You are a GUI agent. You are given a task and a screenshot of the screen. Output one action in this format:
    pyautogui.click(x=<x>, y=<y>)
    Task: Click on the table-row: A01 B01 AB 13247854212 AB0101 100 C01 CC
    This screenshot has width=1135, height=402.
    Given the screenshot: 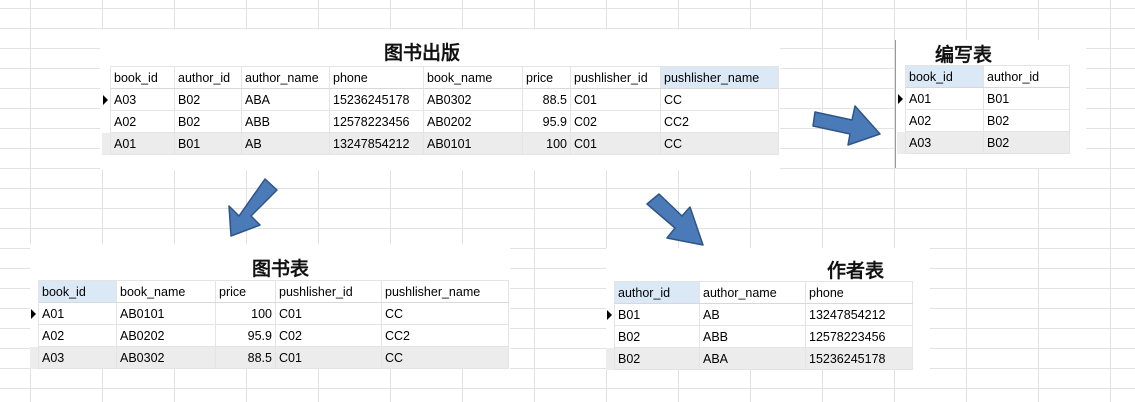 What is the action you would take?
    pyautogui.click(x=440, y=143)
    